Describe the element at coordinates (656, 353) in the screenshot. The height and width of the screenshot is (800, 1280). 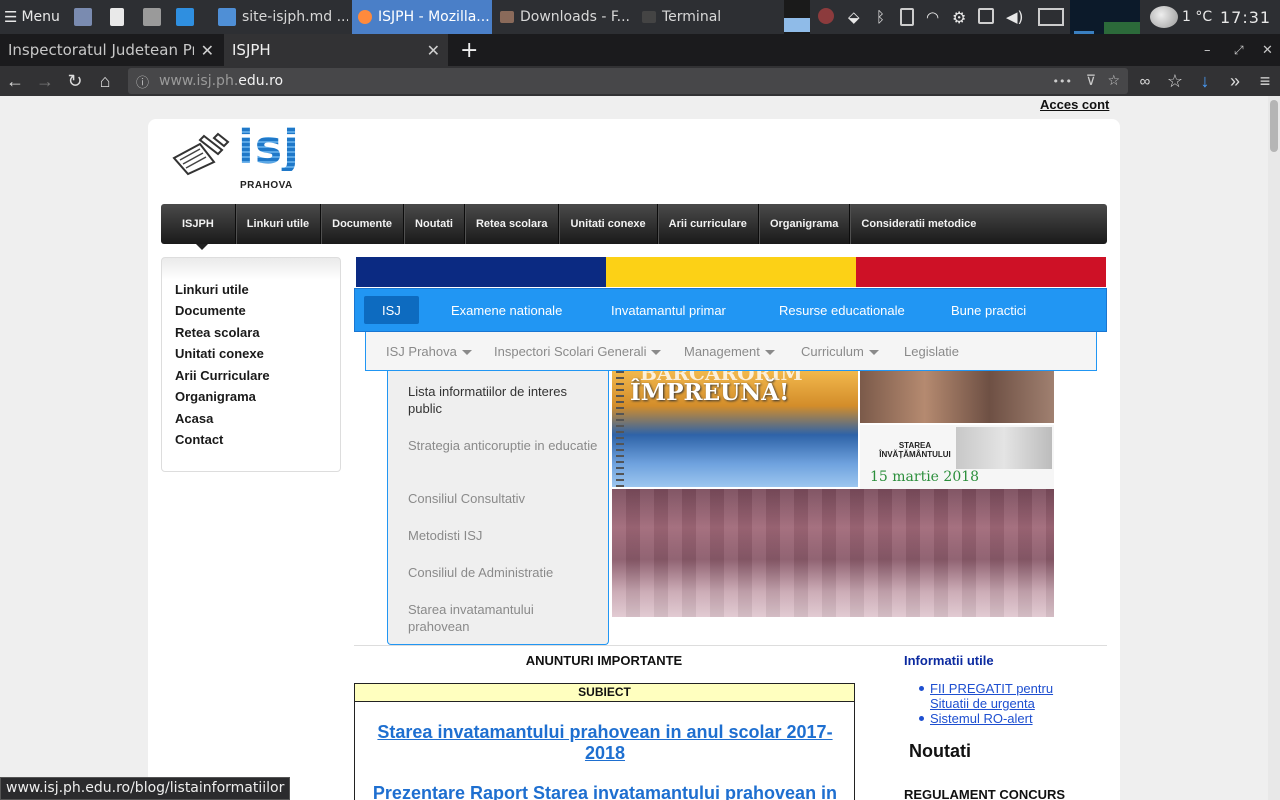
I see `caret-down-icon` at that location.